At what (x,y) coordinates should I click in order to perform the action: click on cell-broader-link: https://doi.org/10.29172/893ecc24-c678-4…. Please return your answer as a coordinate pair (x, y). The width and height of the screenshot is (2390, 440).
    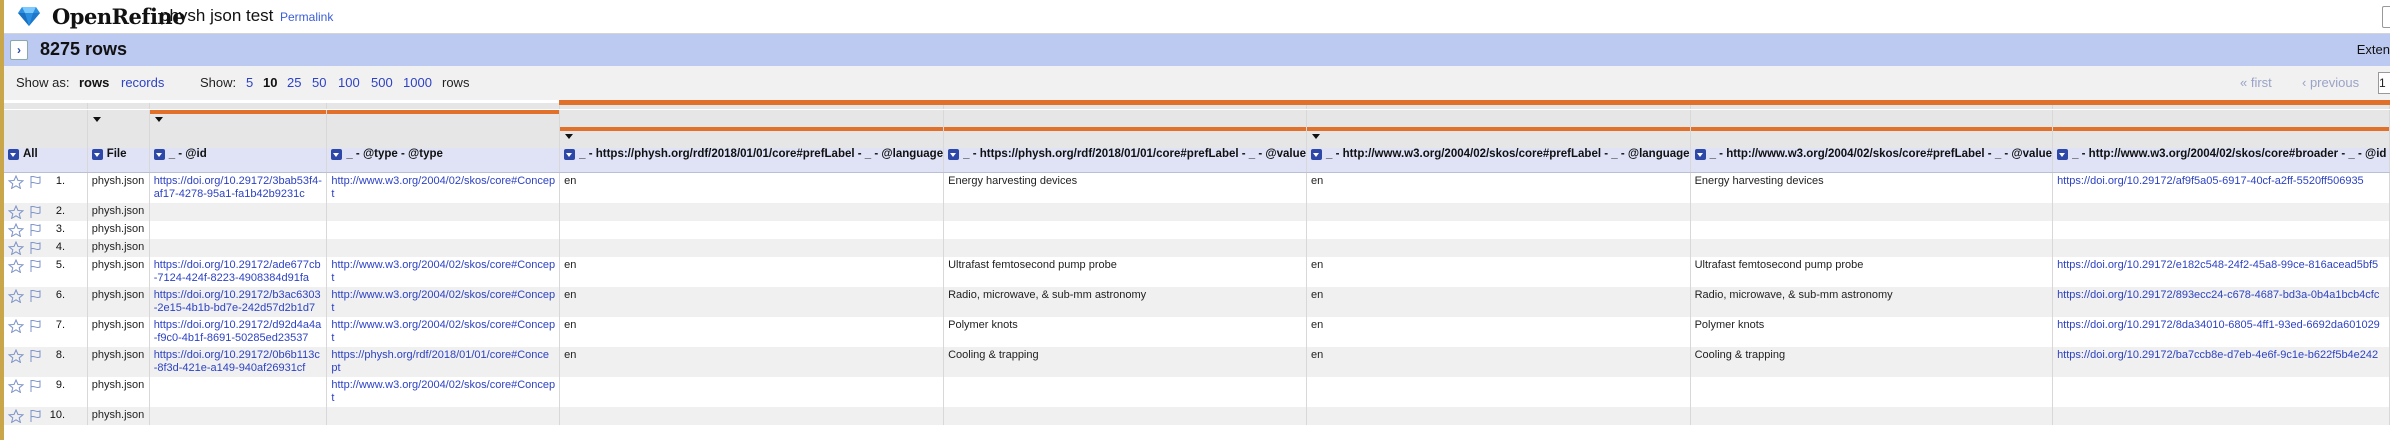
    Looking at the image, I should click on (2218, 295).